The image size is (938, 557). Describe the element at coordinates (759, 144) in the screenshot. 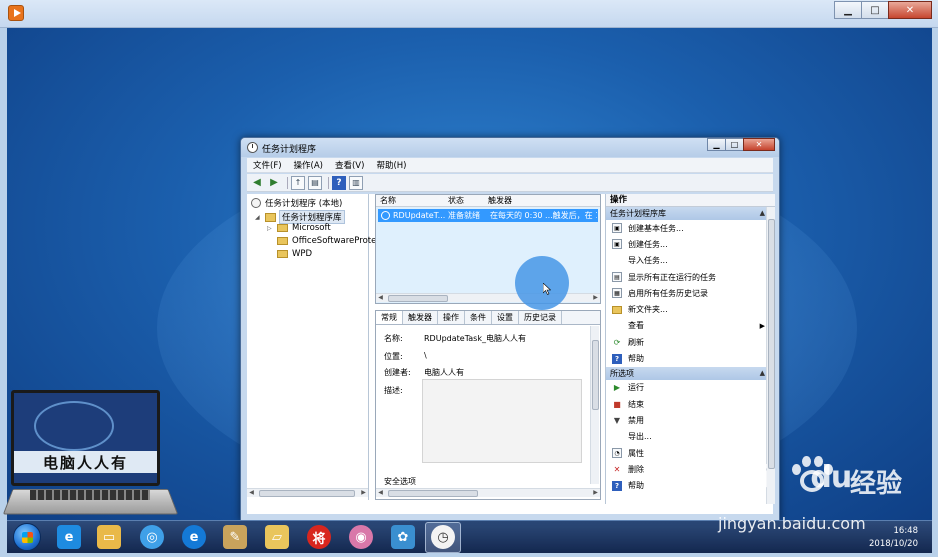

I see `ts-close-button: ✕` at that location.